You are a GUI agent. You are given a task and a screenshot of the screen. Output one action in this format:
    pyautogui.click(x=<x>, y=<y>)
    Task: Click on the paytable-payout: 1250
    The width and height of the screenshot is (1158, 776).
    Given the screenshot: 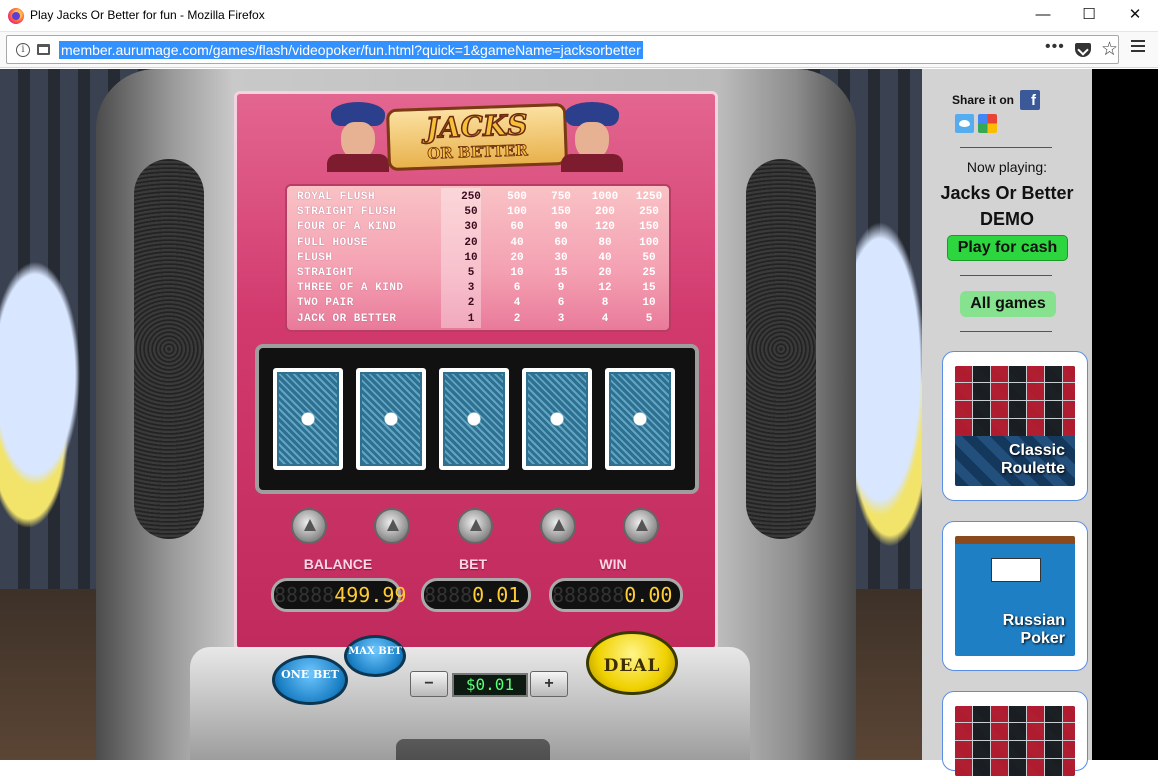 What is the action you would take?
    pyautogui.click(x=649, y=197)
    